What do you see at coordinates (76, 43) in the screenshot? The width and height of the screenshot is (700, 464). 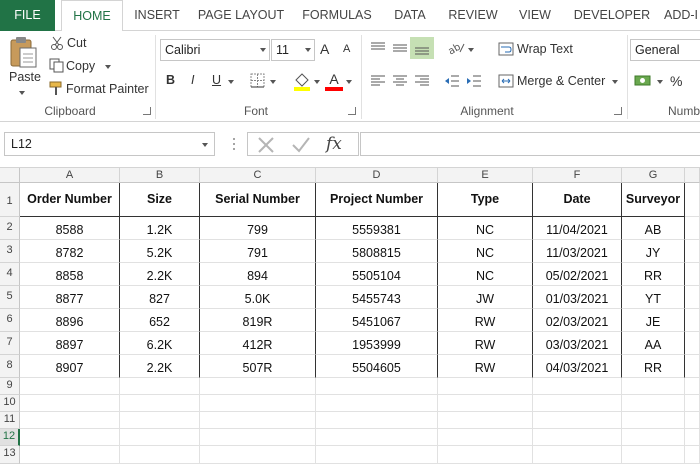 I see `cut-button: Cut` at bounding box center [76, 43].